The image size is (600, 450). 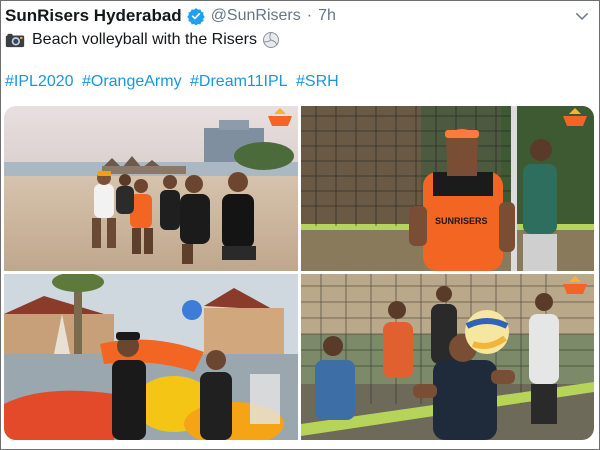 What do you see at coordinates (317, 81) in the screenshot?
I see `hashtag-srh: #SRH` at bounding box center [317, 81].